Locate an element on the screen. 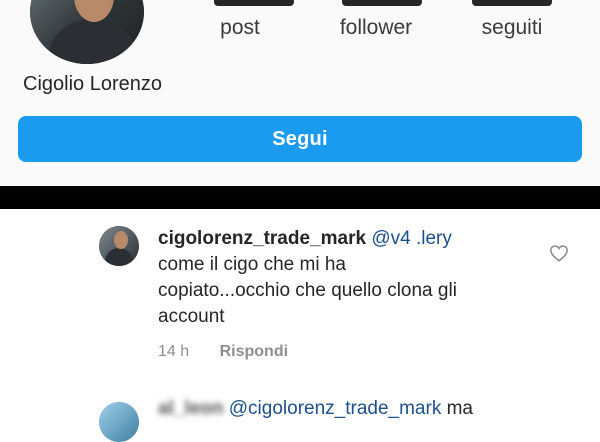  comment-text: ma is located at coordinates (460, 408).